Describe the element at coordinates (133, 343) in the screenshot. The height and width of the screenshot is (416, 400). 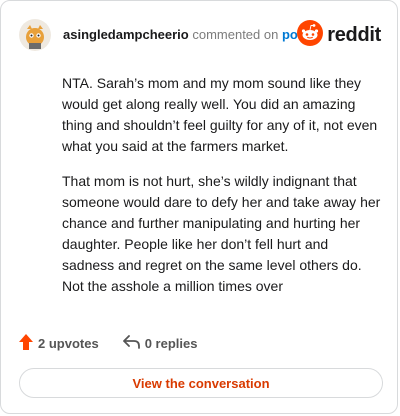
I see `reply-arrow-icon` at that location.